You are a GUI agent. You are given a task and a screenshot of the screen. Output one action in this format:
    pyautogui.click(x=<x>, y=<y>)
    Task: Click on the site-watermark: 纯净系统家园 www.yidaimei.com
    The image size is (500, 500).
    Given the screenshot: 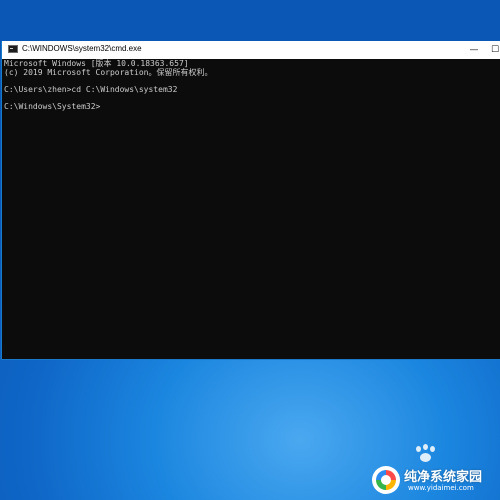 What is the action you would take?
    pyautogui.click(x=435, y=480)
    